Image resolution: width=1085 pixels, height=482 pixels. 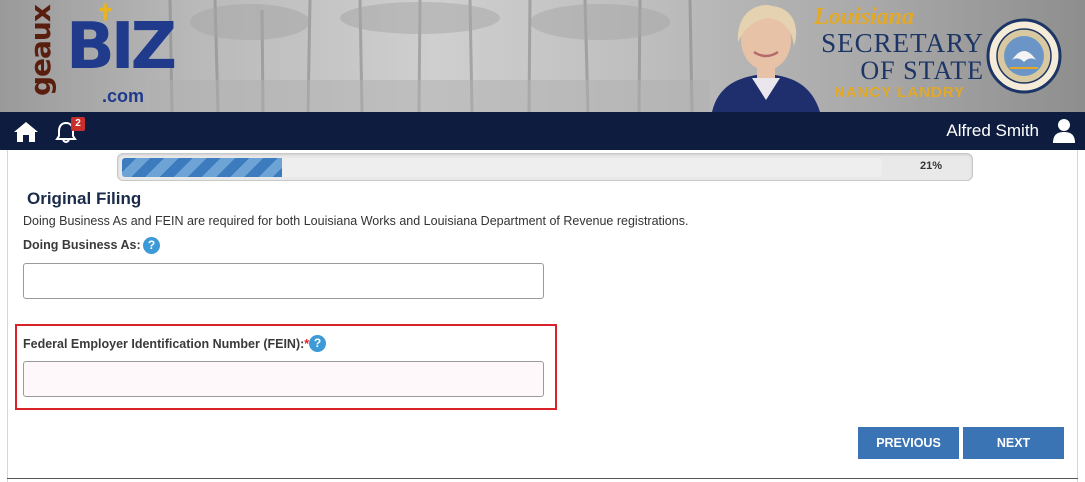 I want to click on fein-help-icon: ?, so click(x=317, y=343).